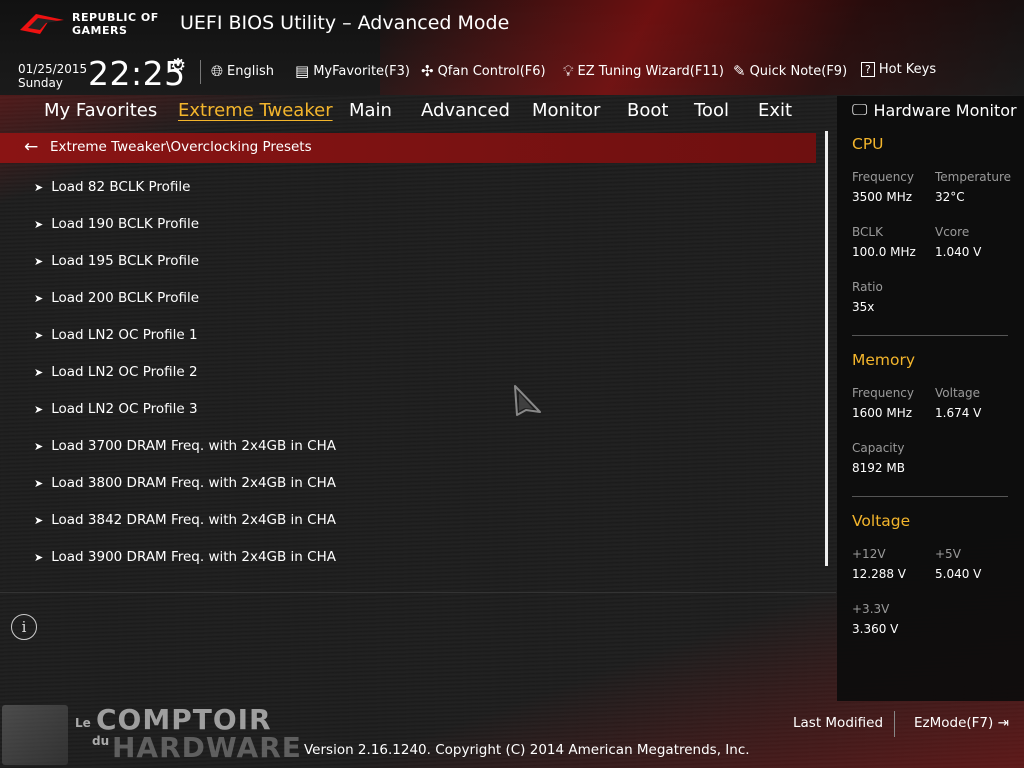 This screenshot has height=768, width=1024. Describe the element at coordinates (24, 627) in the screenshot. I see `info-icon: i` at that location.